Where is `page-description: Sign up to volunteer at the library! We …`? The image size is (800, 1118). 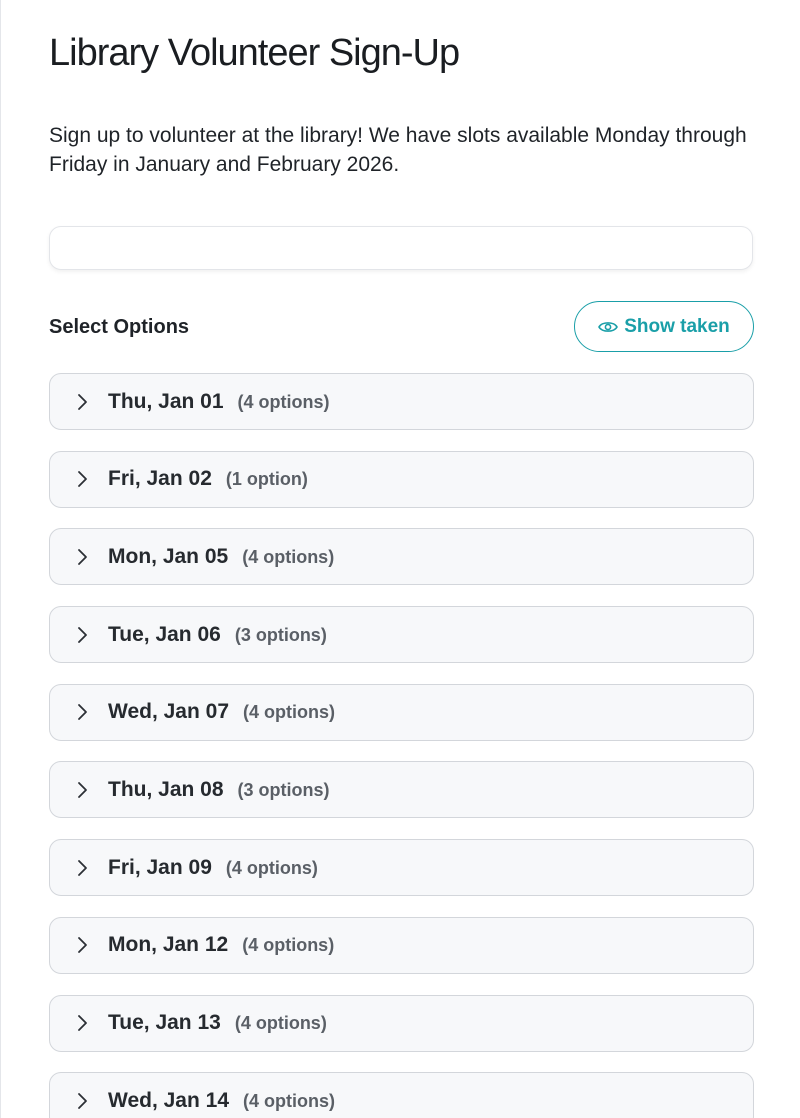 page-description: Sign up to volunteer at the library! We … is located at coordinates (398, 150).